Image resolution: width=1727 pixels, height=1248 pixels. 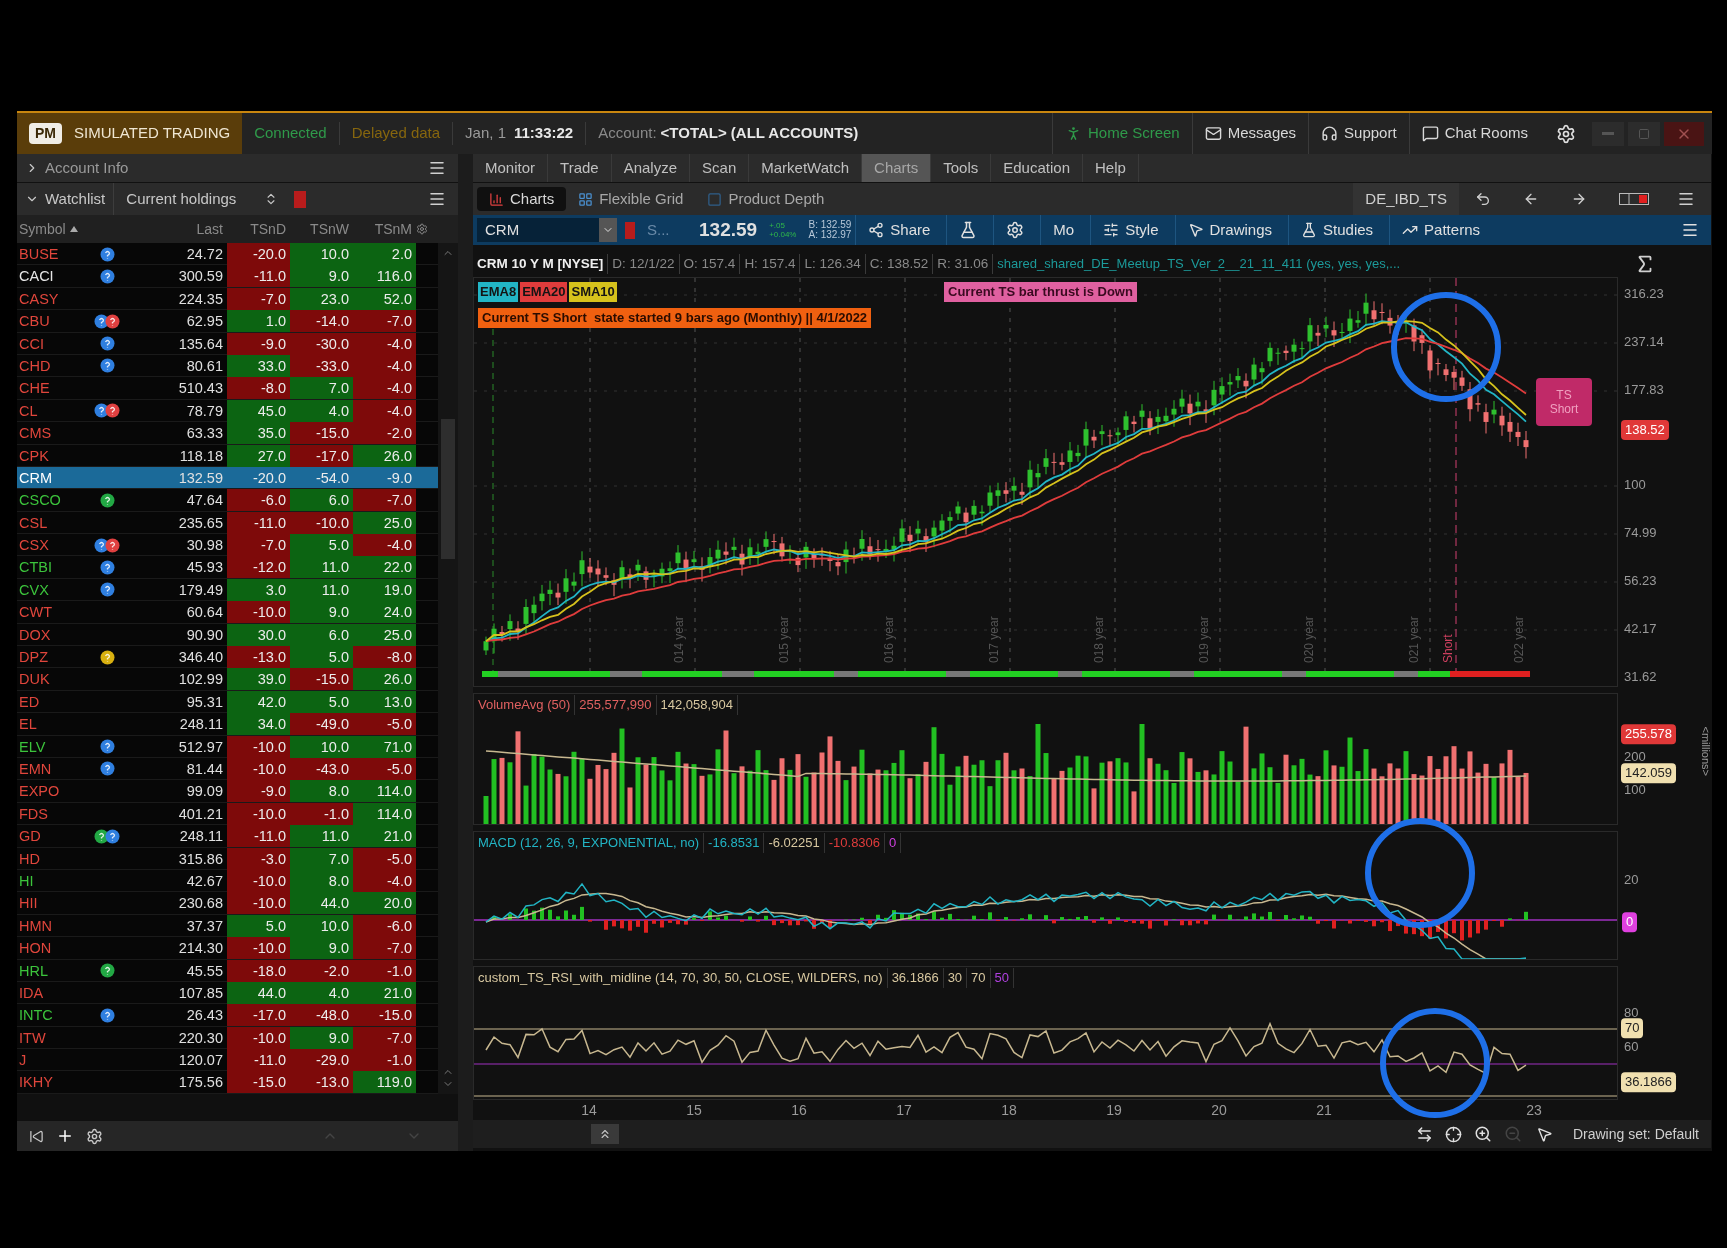 What do you see at coordinates (36, 1136) in the screenshot?
I see `first-icon` at bounding box center [36, 1136].